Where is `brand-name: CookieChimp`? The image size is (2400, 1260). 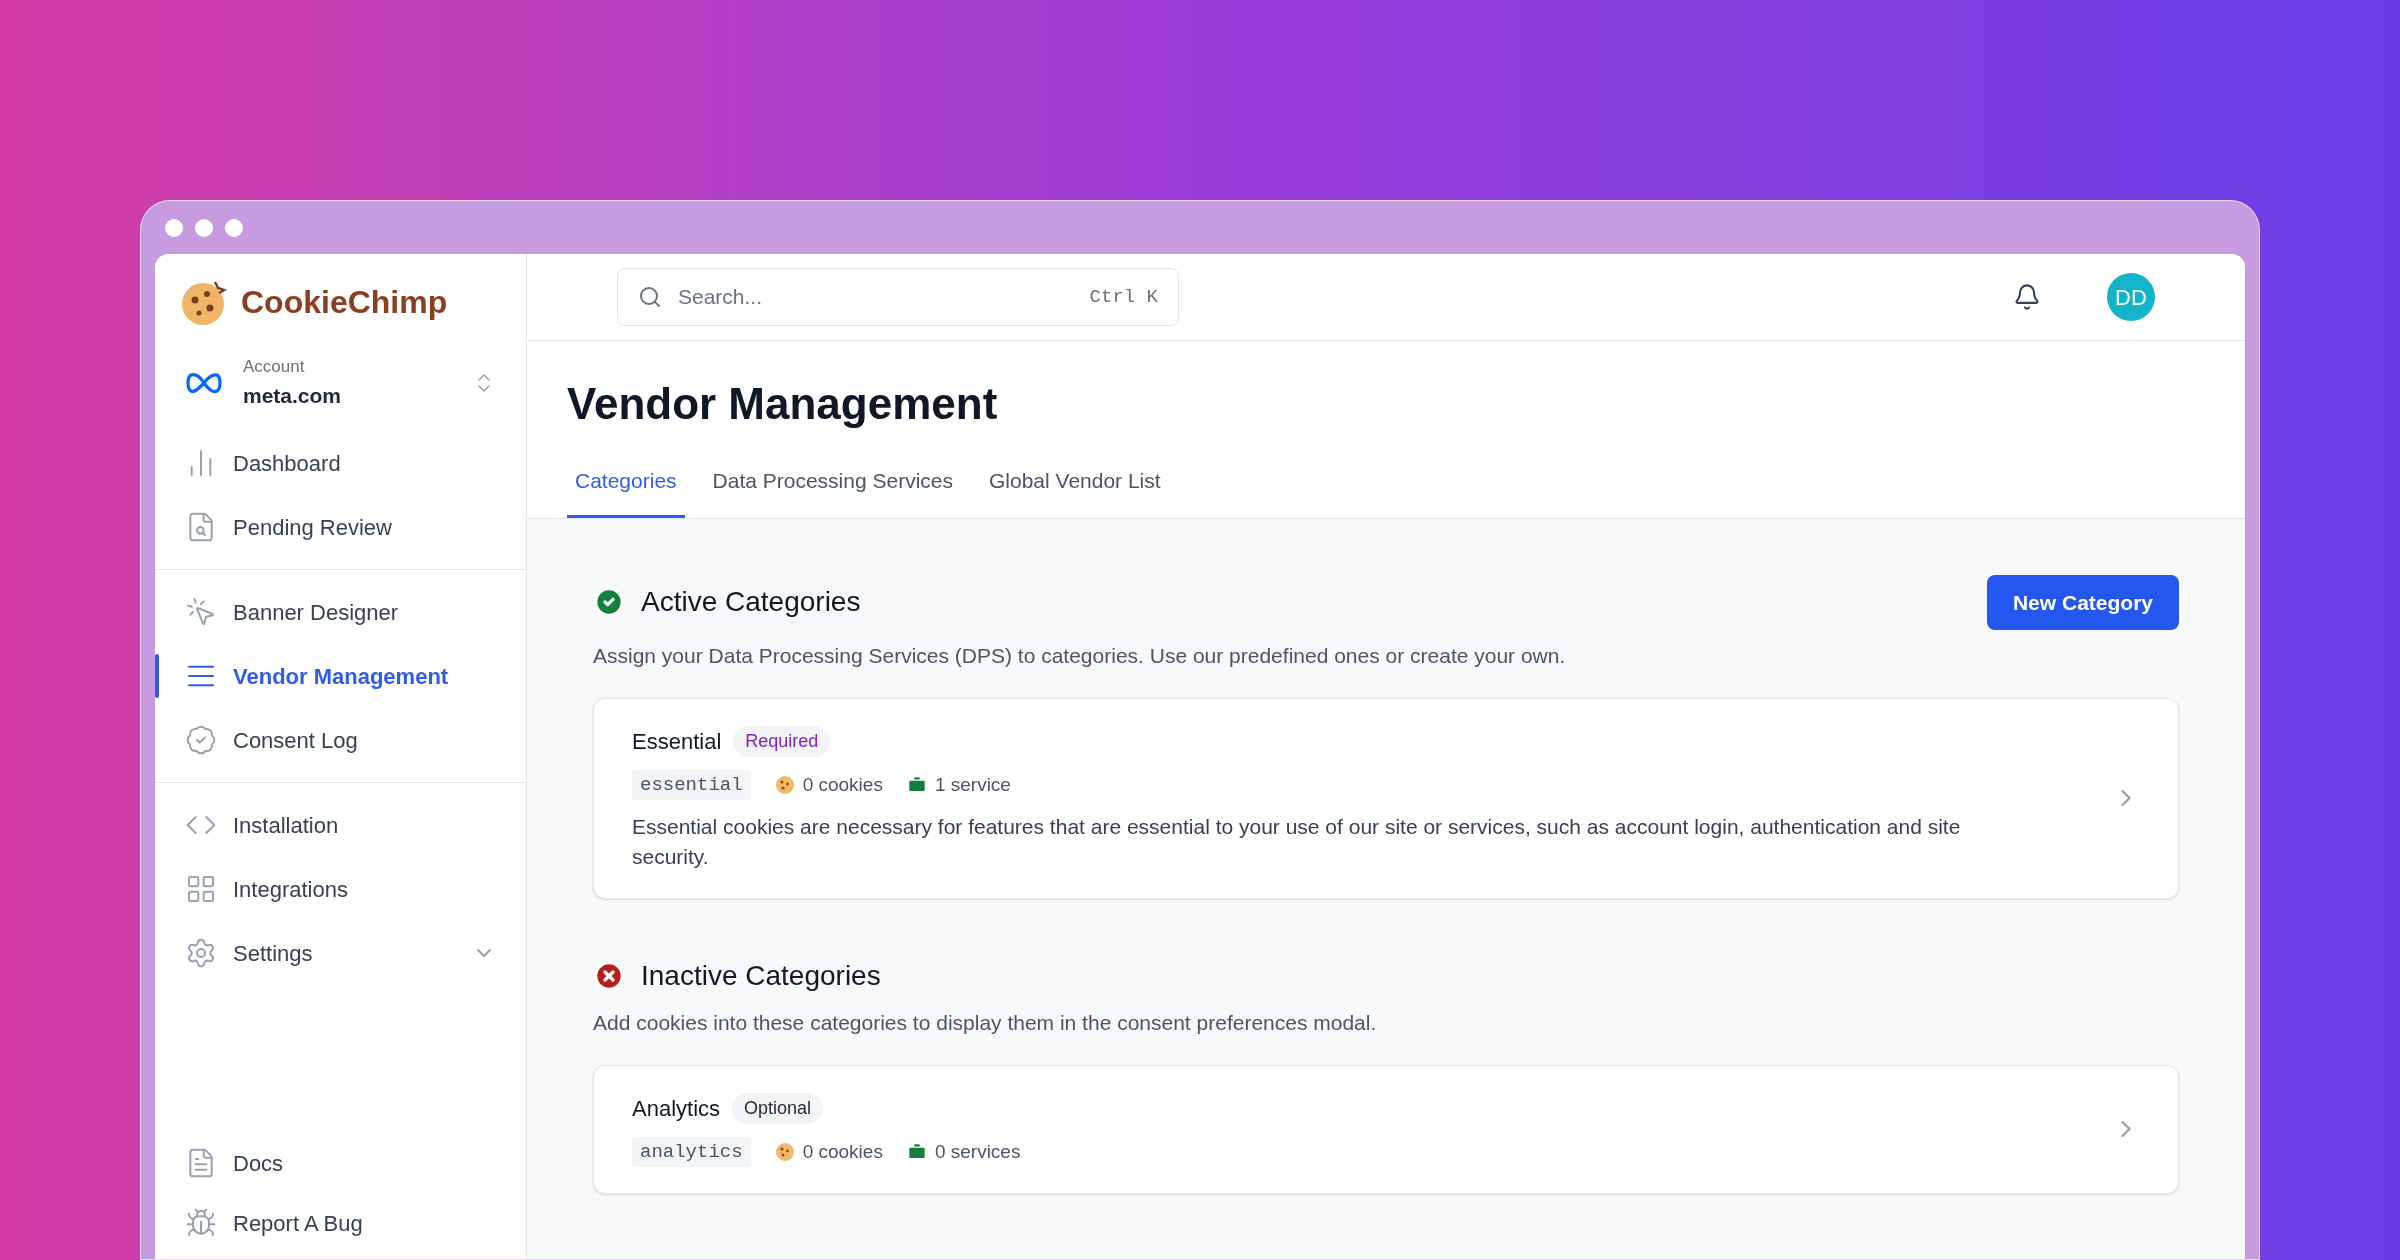 brand-name: CookieChimp is located at coordinates (344, 302).